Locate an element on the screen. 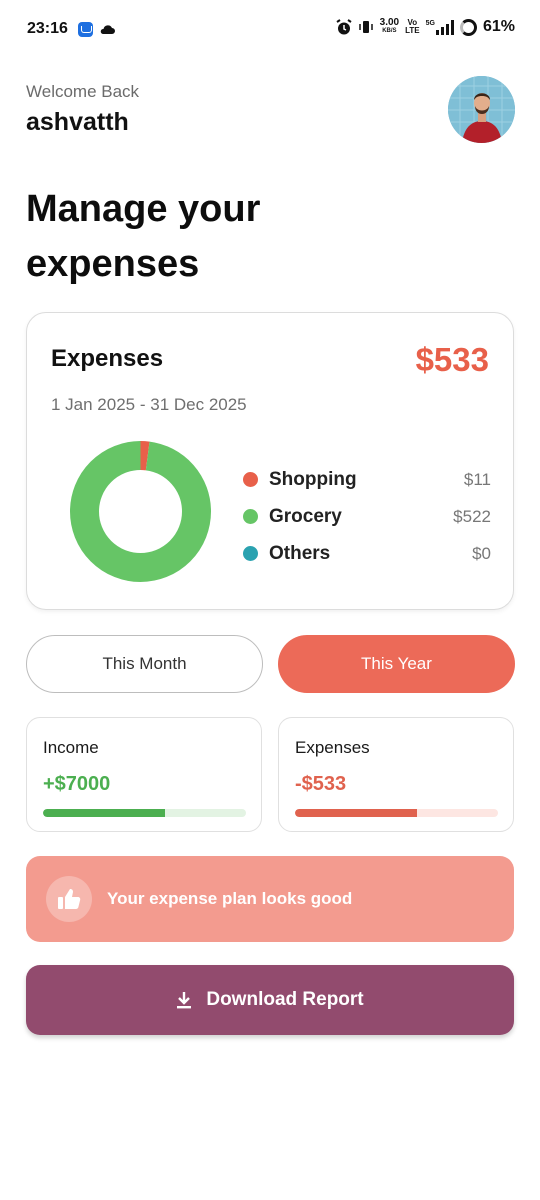  chart-legend: Shopping $11 Grocery $522 Others $0 is located at coordinates (367, 516).